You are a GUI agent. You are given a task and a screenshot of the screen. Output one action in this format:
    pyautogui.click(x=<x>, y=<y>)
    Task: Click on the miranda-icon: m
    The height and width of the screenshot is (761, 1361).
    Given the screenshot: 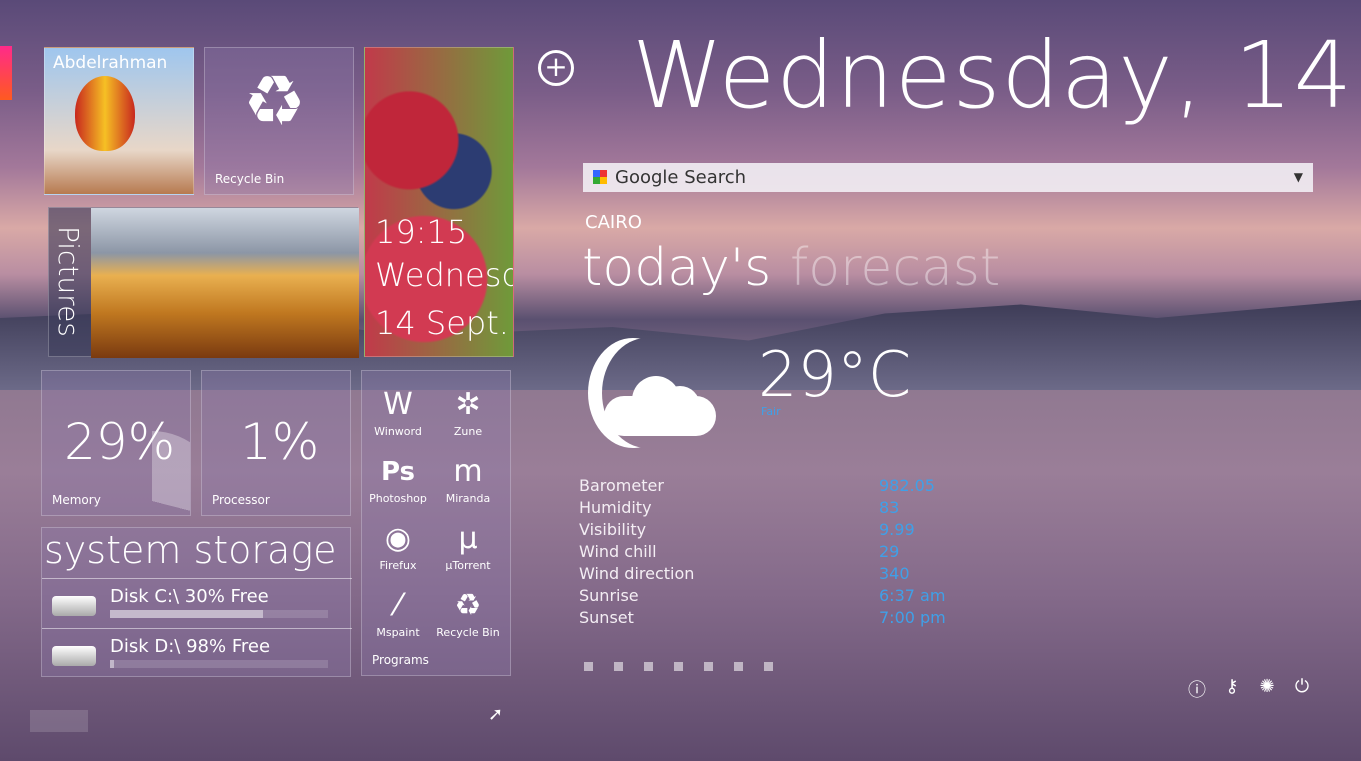 What is the action you would take?
    pyautogui.click(x=468, y=471)
    